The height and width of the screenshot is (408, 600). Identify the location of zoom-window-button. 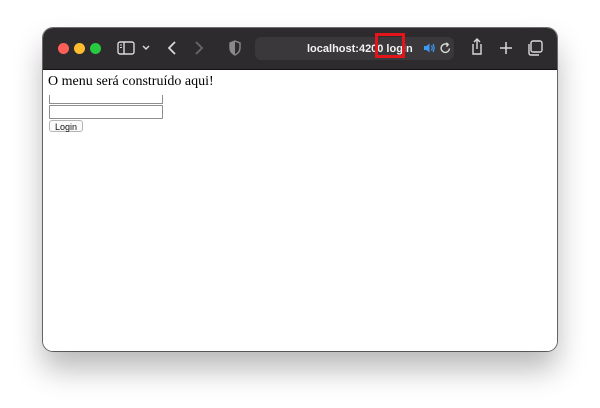
(95, 48).